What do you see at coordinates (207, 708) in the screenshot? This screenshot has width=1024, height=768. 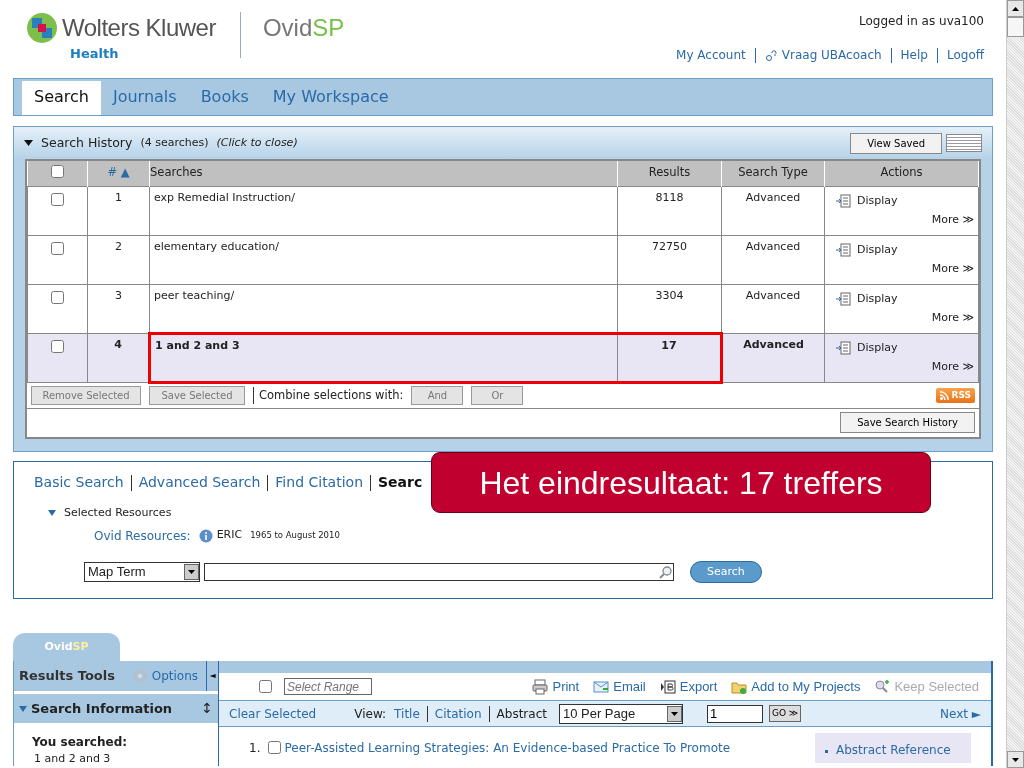 I see `resize-handle: ↕` at bounding box center [207, 708].